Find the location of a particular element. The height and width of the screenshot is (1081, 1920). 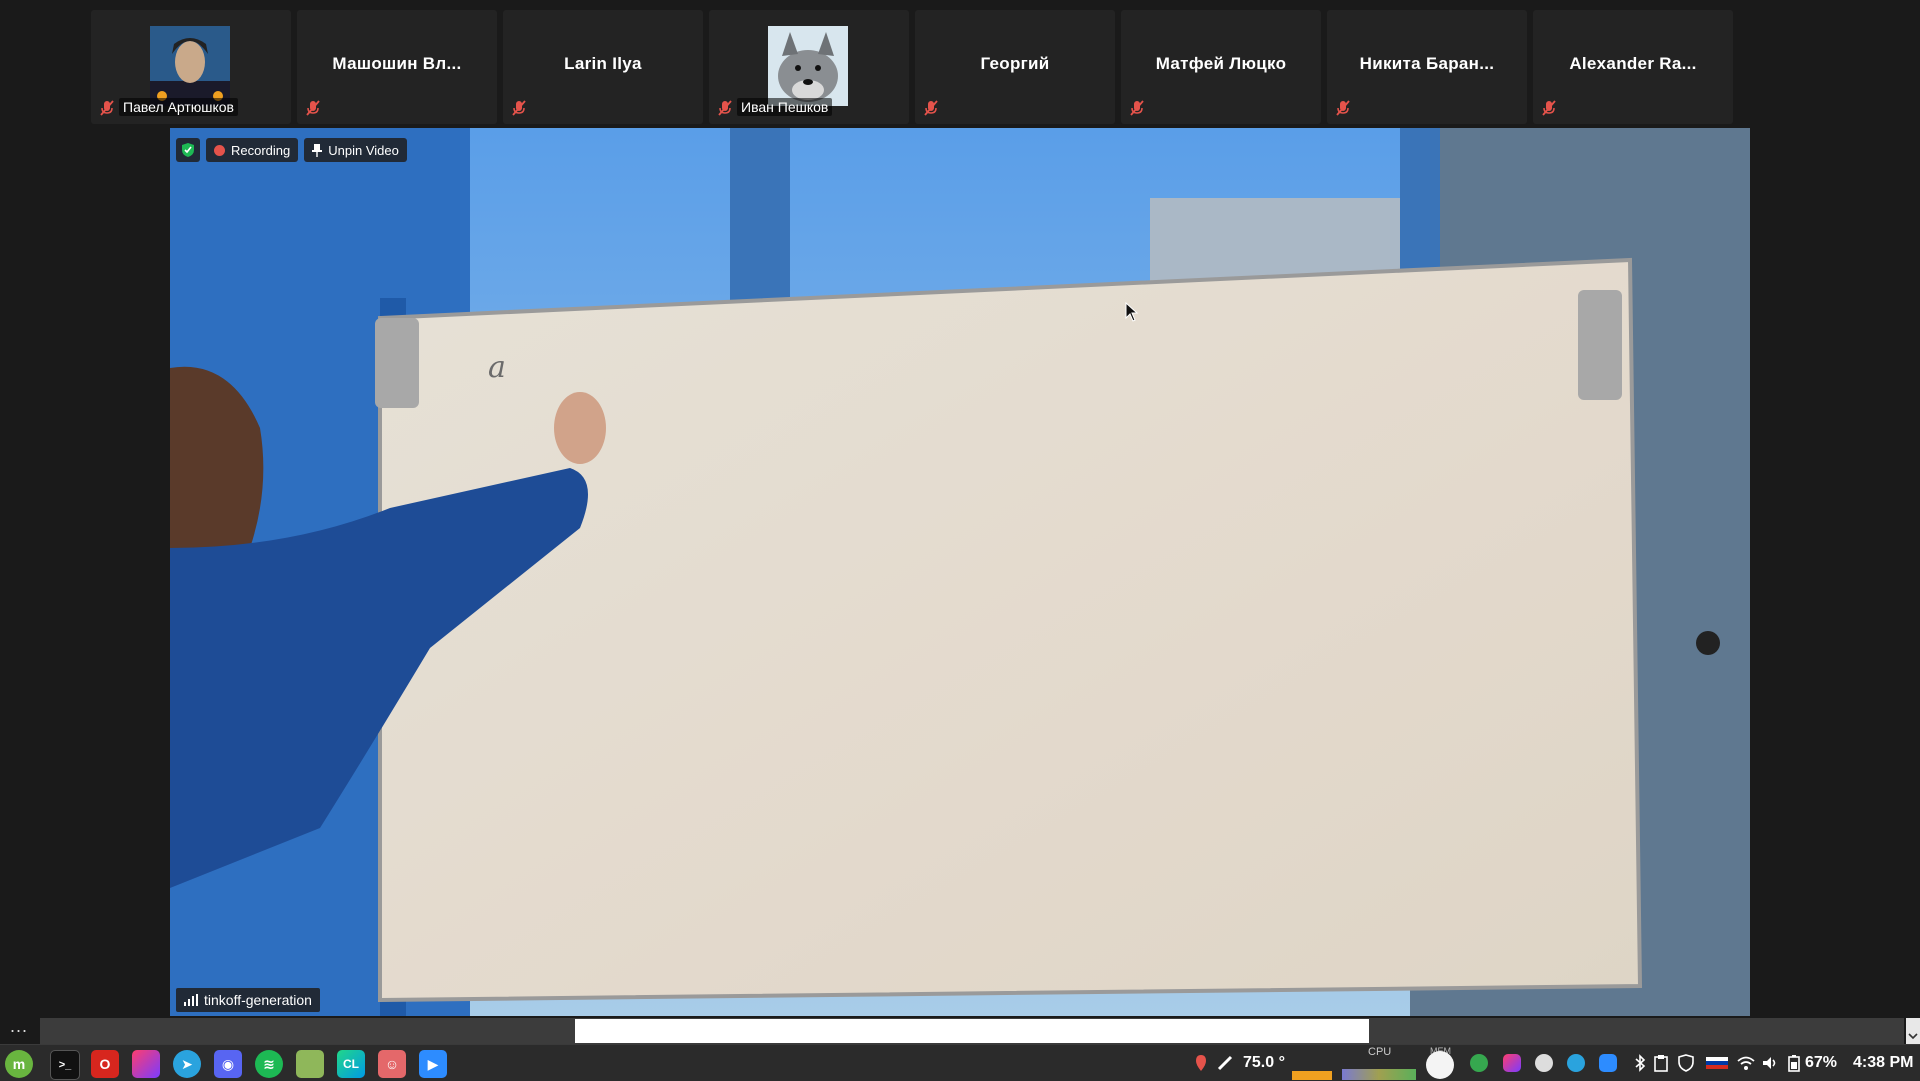

pin-icon is located at coordinates (317, 150).